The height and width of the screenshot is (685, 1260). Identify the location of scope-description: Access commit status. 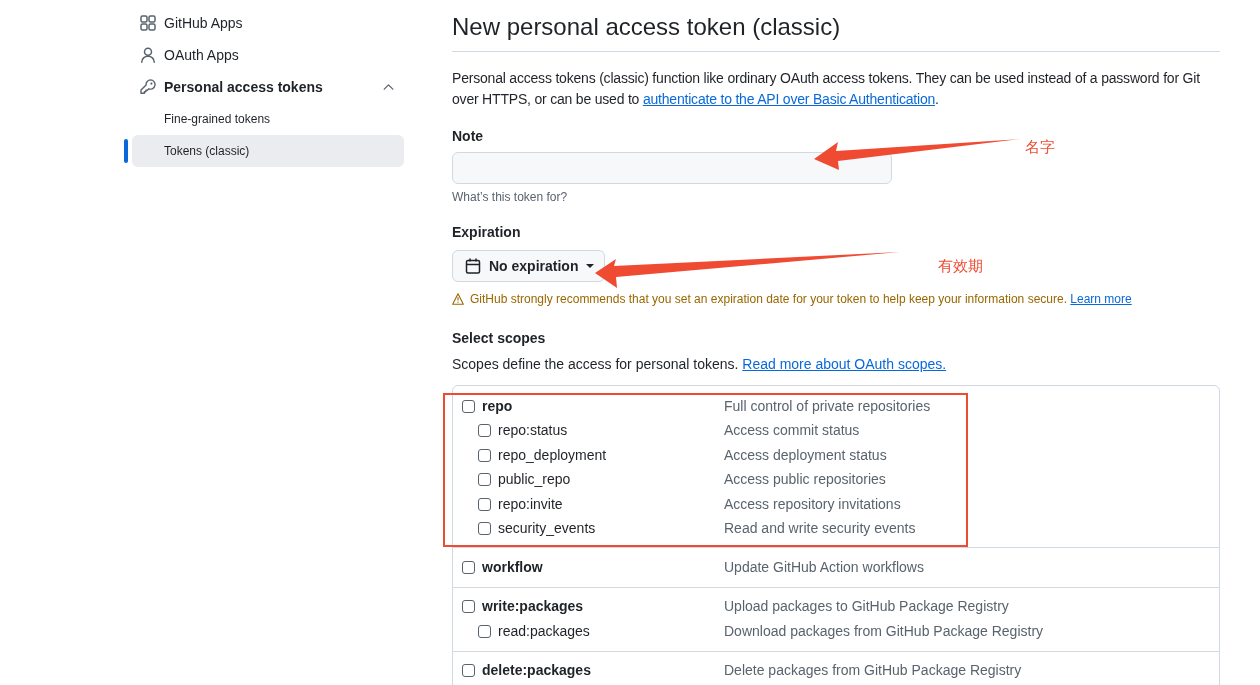
(792, 431).